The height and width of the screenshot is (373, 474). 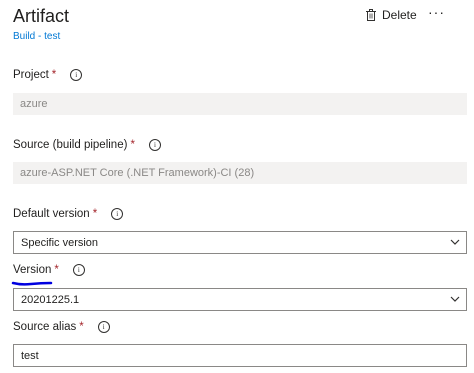 I want to click on project-label-row: Project * i, so click(x=48, y=75).